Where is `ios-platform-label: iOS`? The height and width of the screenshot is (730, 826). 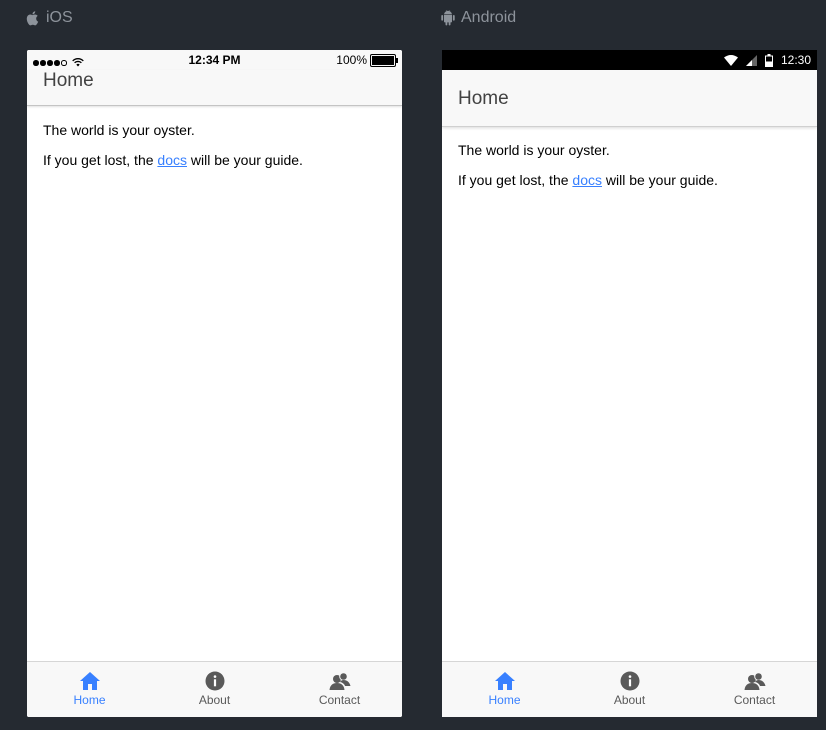
ios-platform-label: iOS is located at coordinates (49, 18).